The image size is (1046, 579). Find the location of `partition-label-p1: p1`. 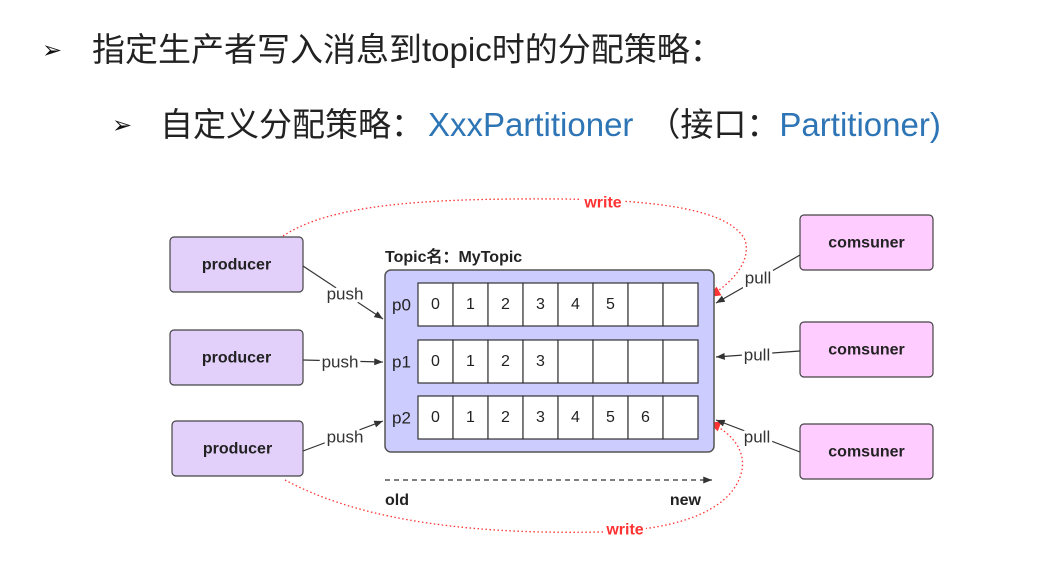

partition-label-p1: p1 is located at coordinates (401, 362).